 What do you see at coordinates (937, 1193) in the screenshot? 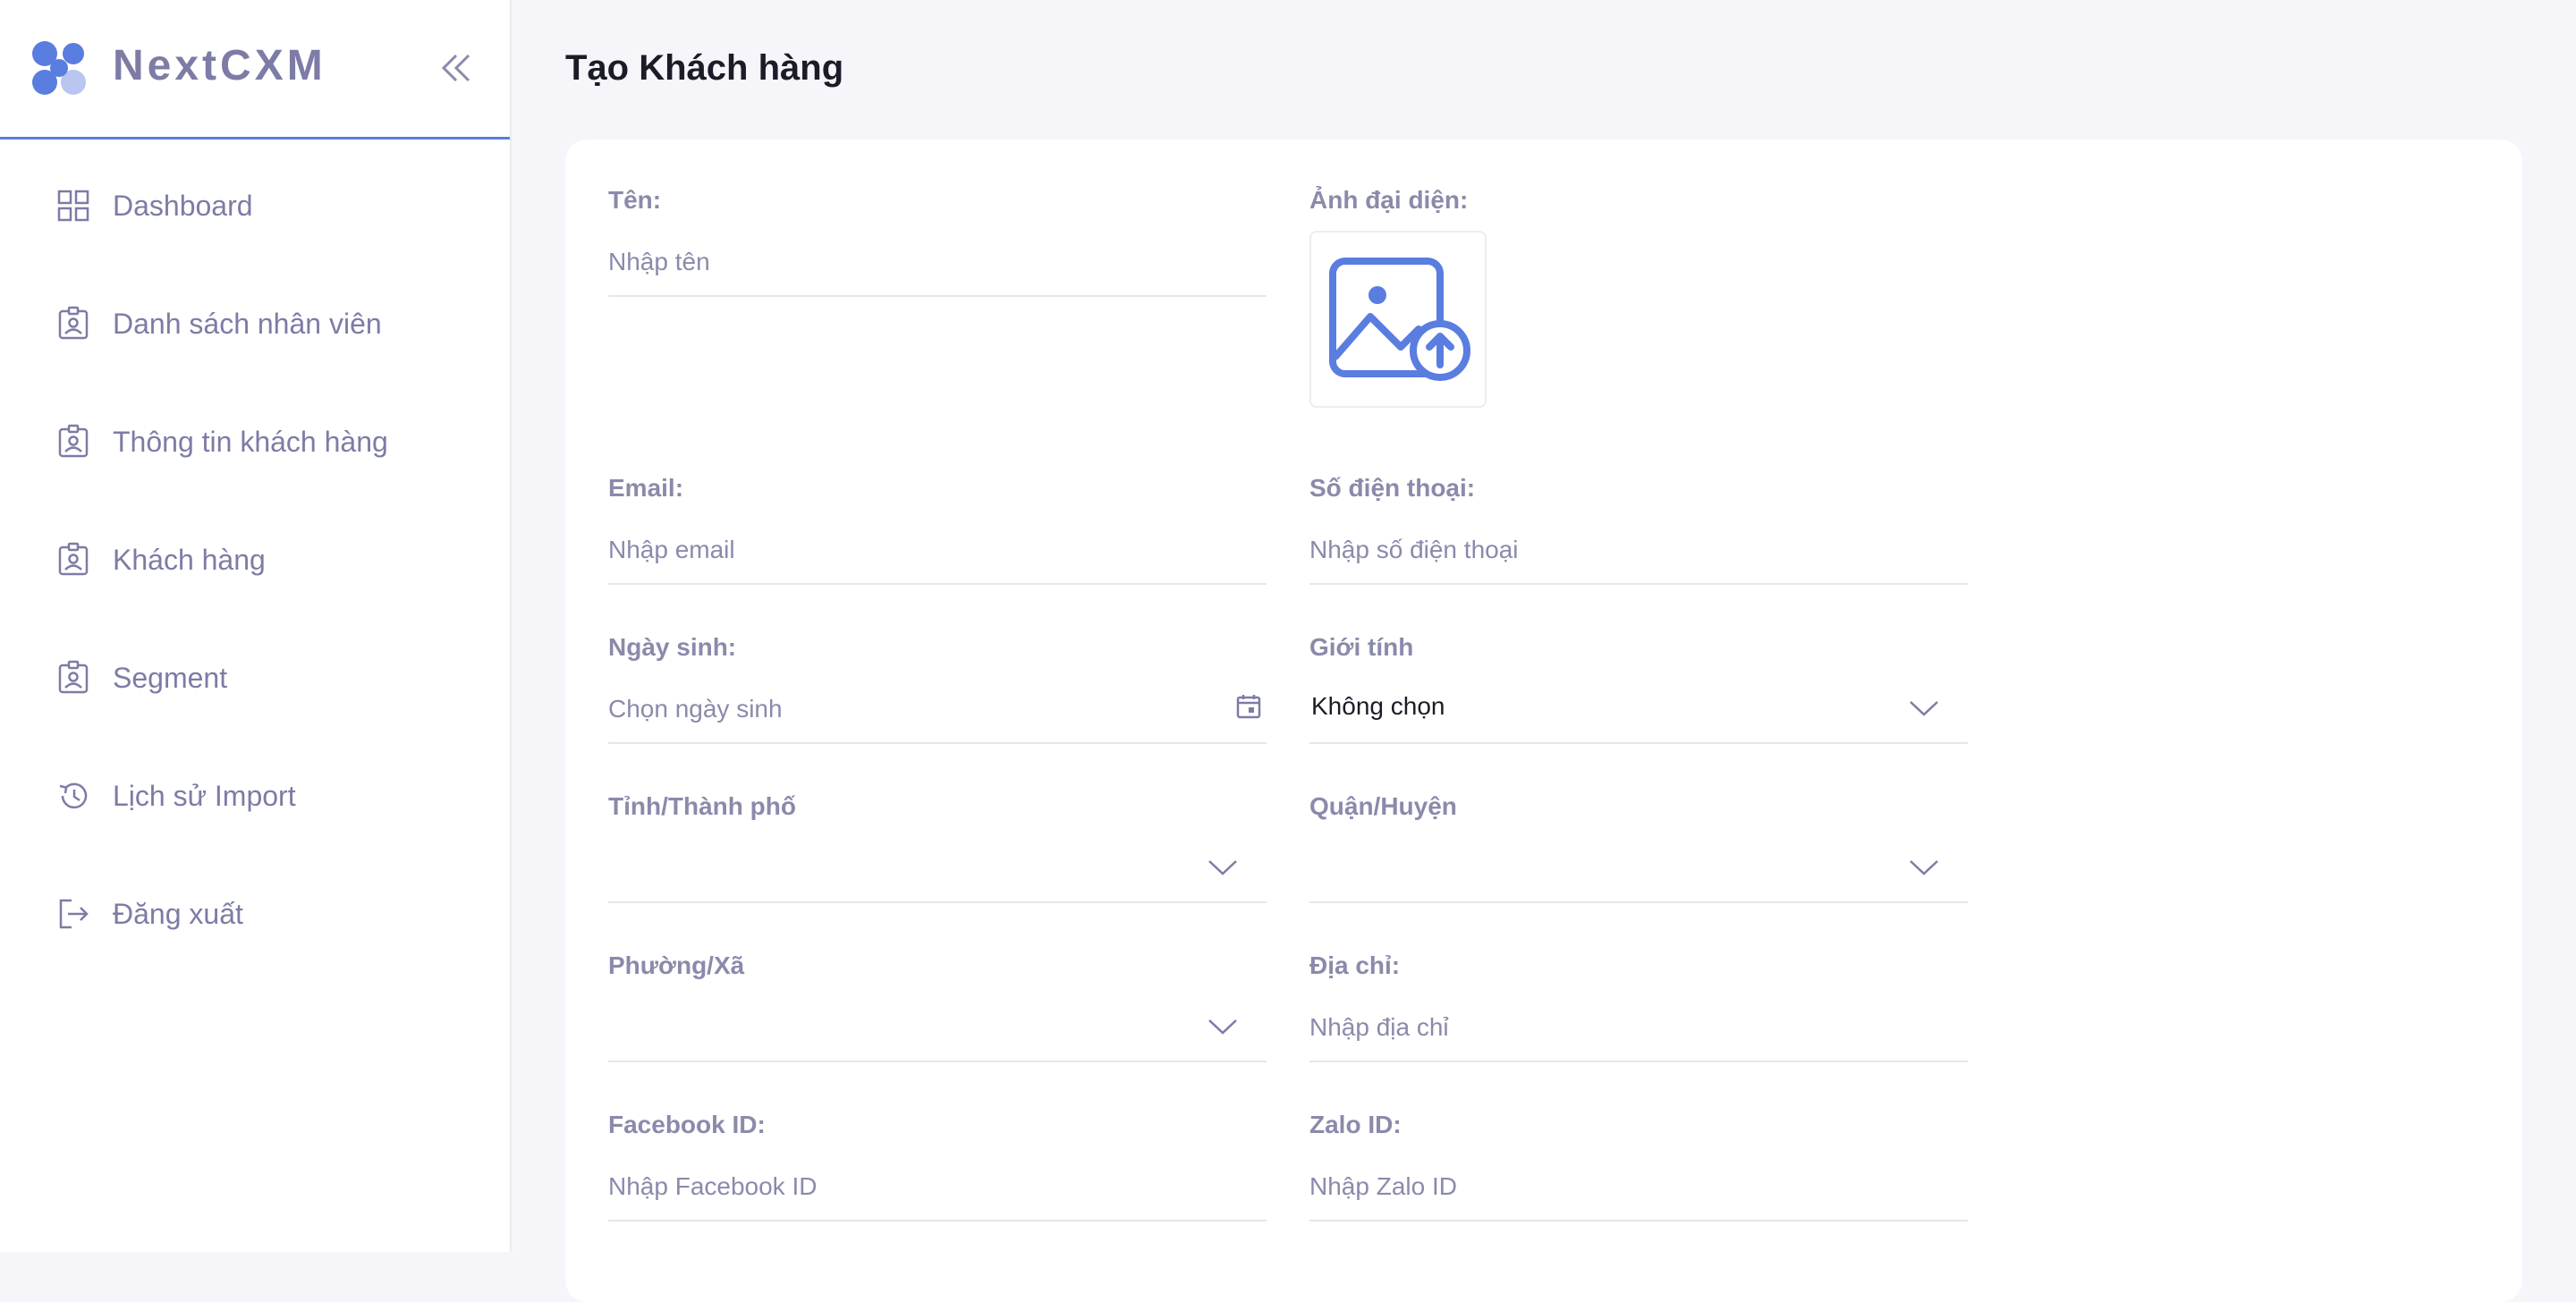
I see `facebook-id-input` at bounding box center [937, 1193].